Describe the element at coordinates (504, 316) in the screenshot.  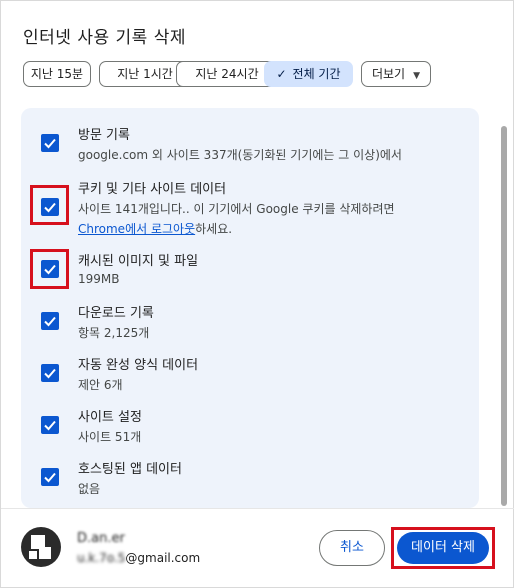
I see `scrollbar-thumb` at that location.